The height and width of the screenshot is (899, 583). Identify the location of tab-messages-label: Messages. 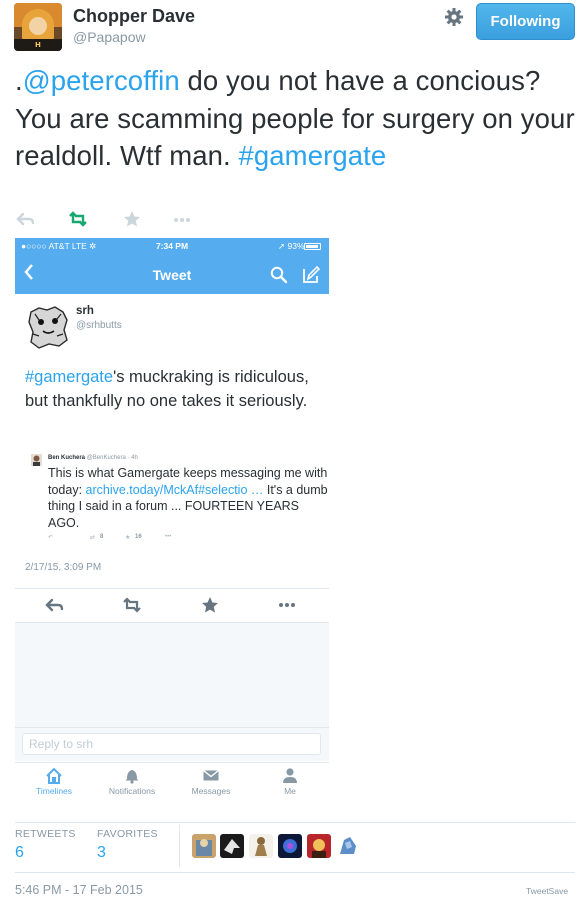
(211, 791).